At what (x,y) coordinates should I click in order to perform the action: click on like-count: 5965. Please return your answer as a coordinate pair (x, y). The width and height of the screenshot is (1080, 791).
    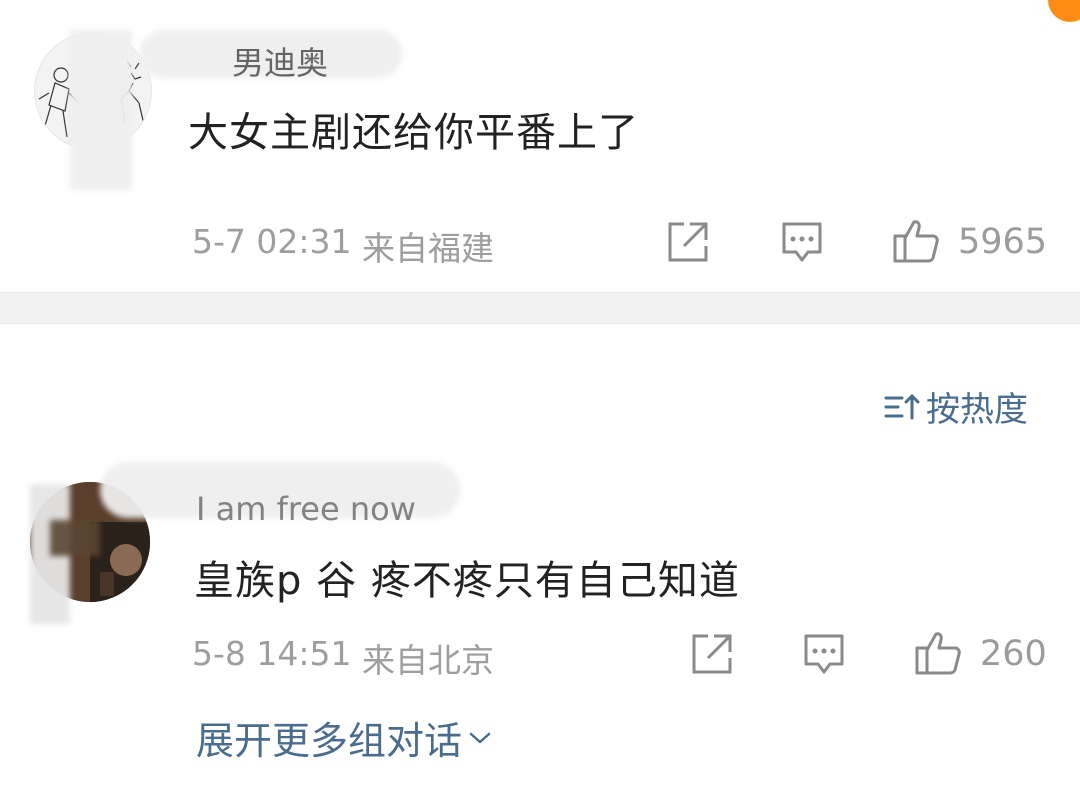
    Looking at the image, I should click on (1003, 242).